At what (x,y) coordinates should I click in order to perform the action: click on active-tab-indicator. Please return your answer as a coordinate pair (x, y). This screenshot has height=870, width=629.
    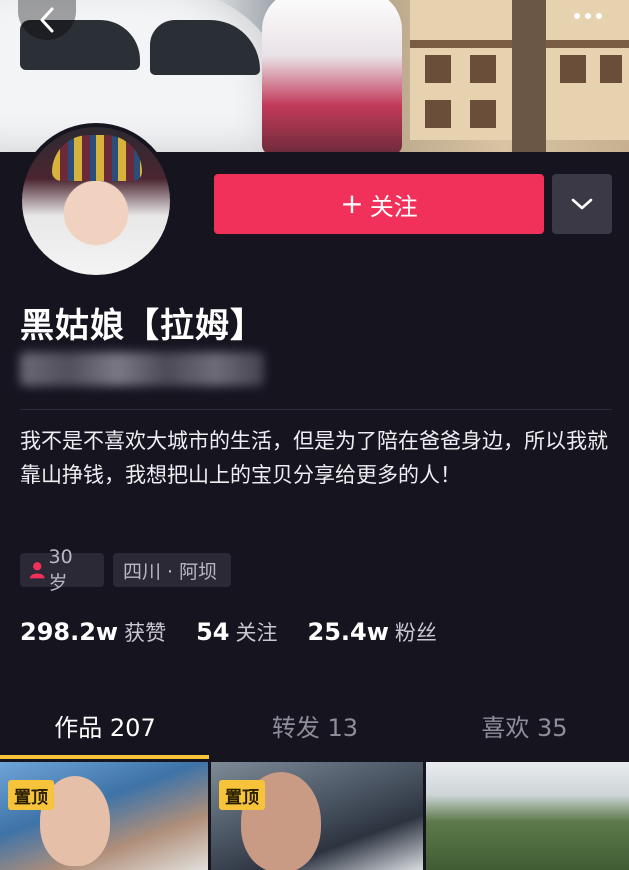
    Looking at the image, I should click on (104, 757).